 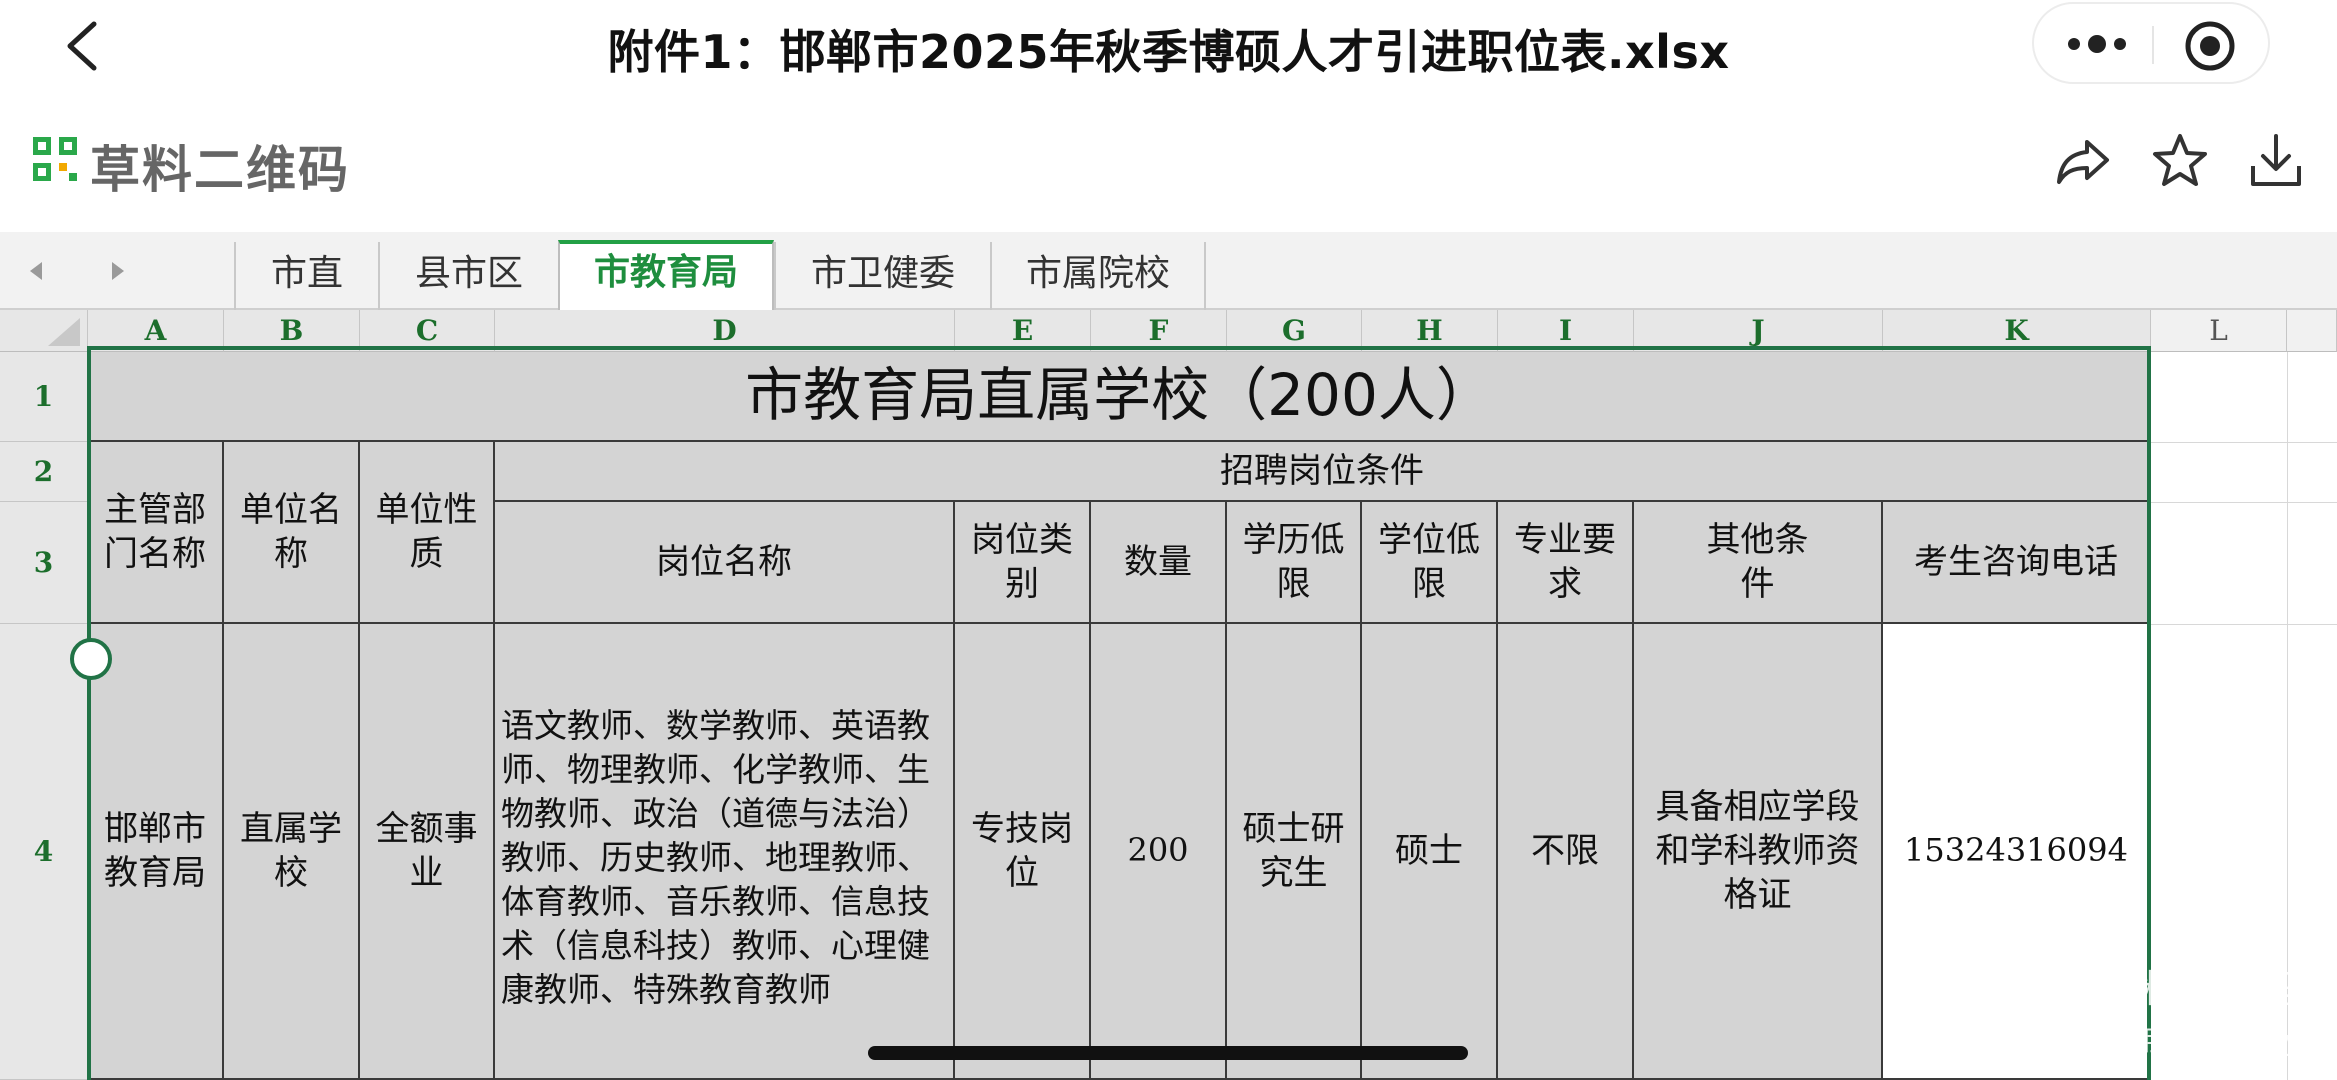 I want to click on header-unit: 单位名称, so click(x=292, y=533).